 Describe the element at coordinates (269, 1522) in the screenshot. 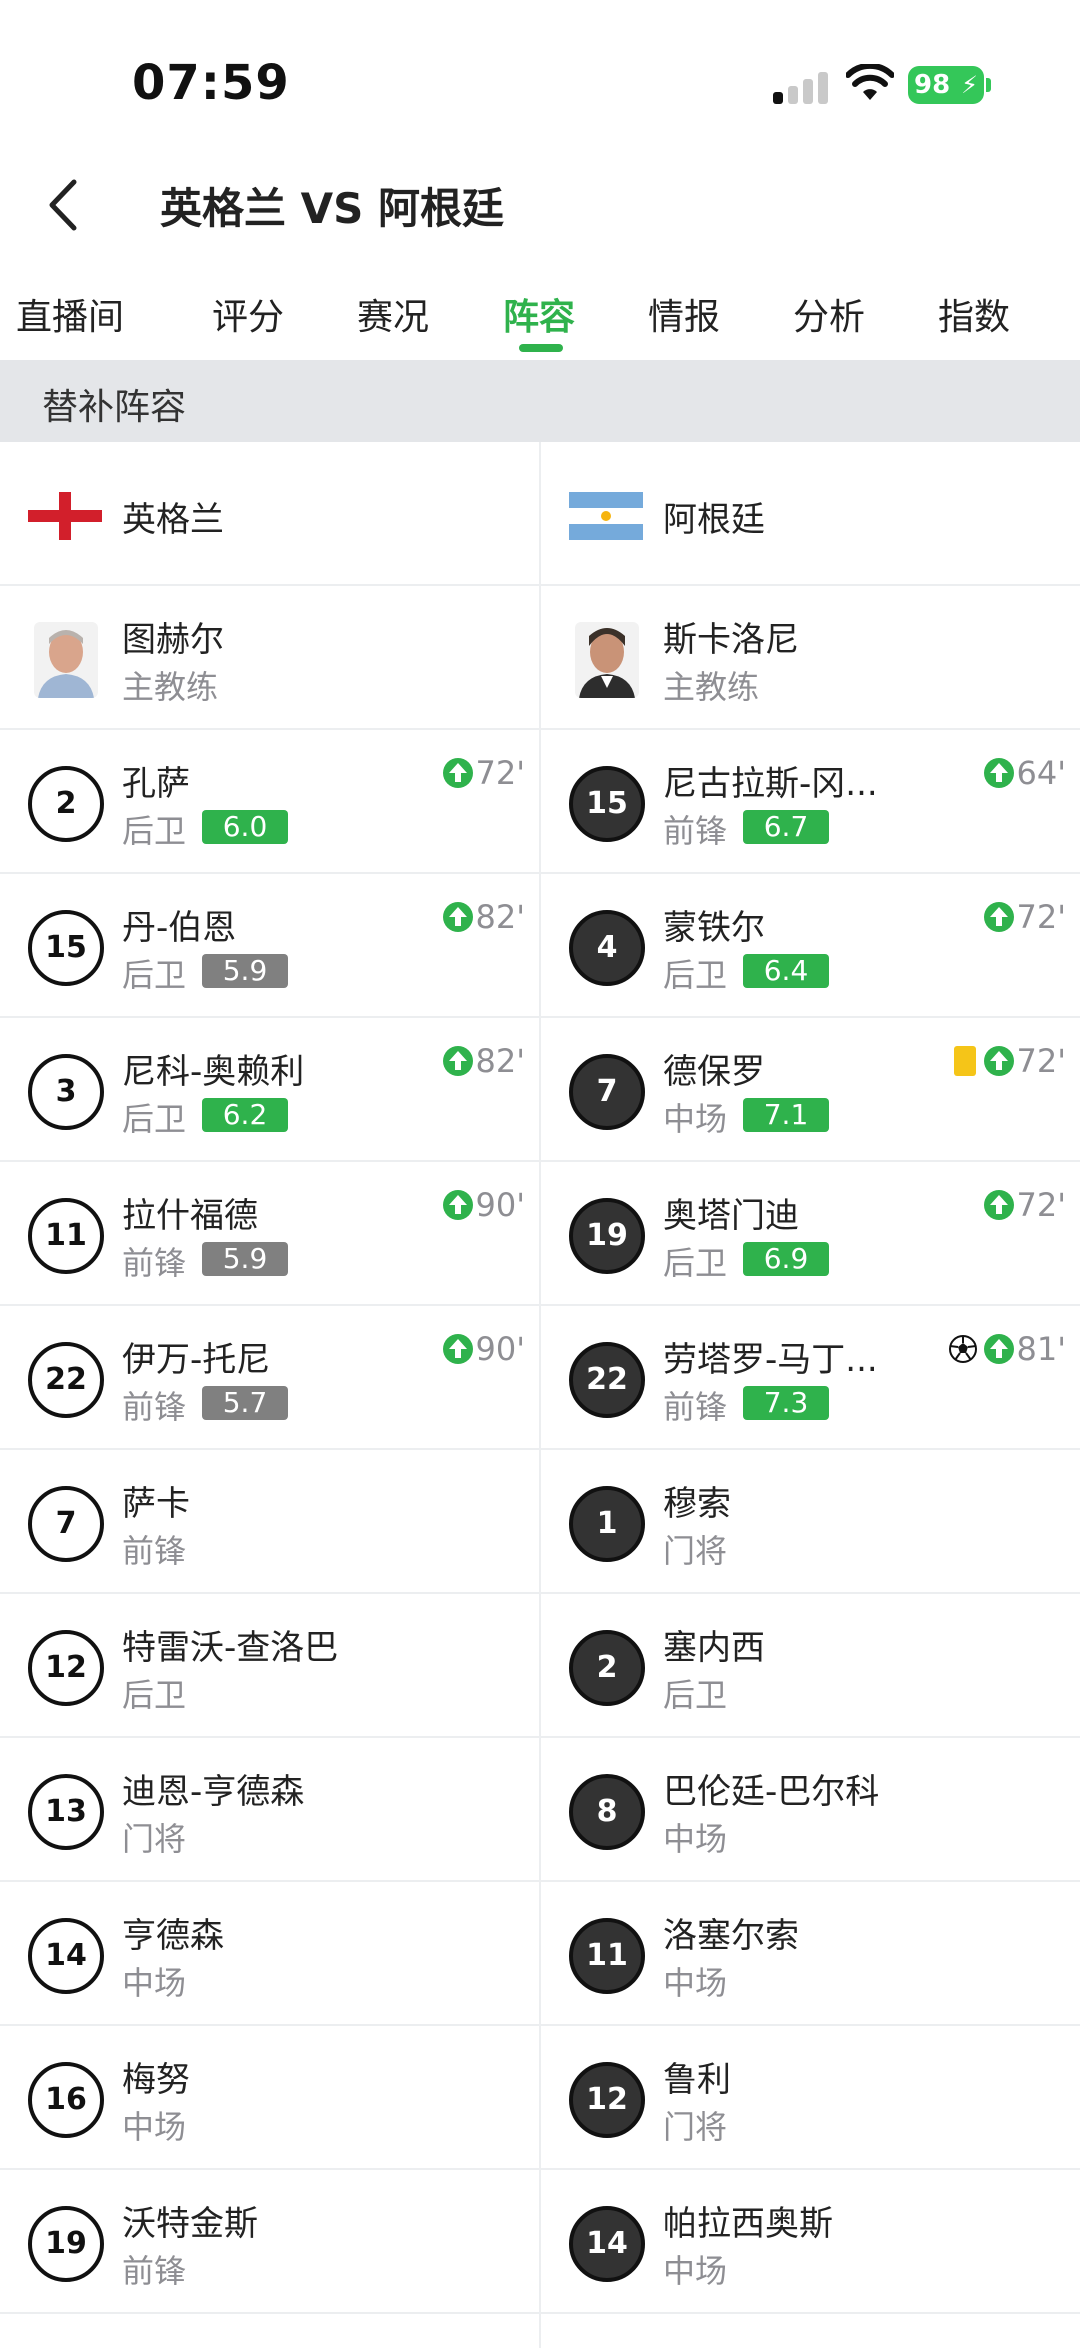

I see `home-player: 7 萨卡 前锋` at that location.